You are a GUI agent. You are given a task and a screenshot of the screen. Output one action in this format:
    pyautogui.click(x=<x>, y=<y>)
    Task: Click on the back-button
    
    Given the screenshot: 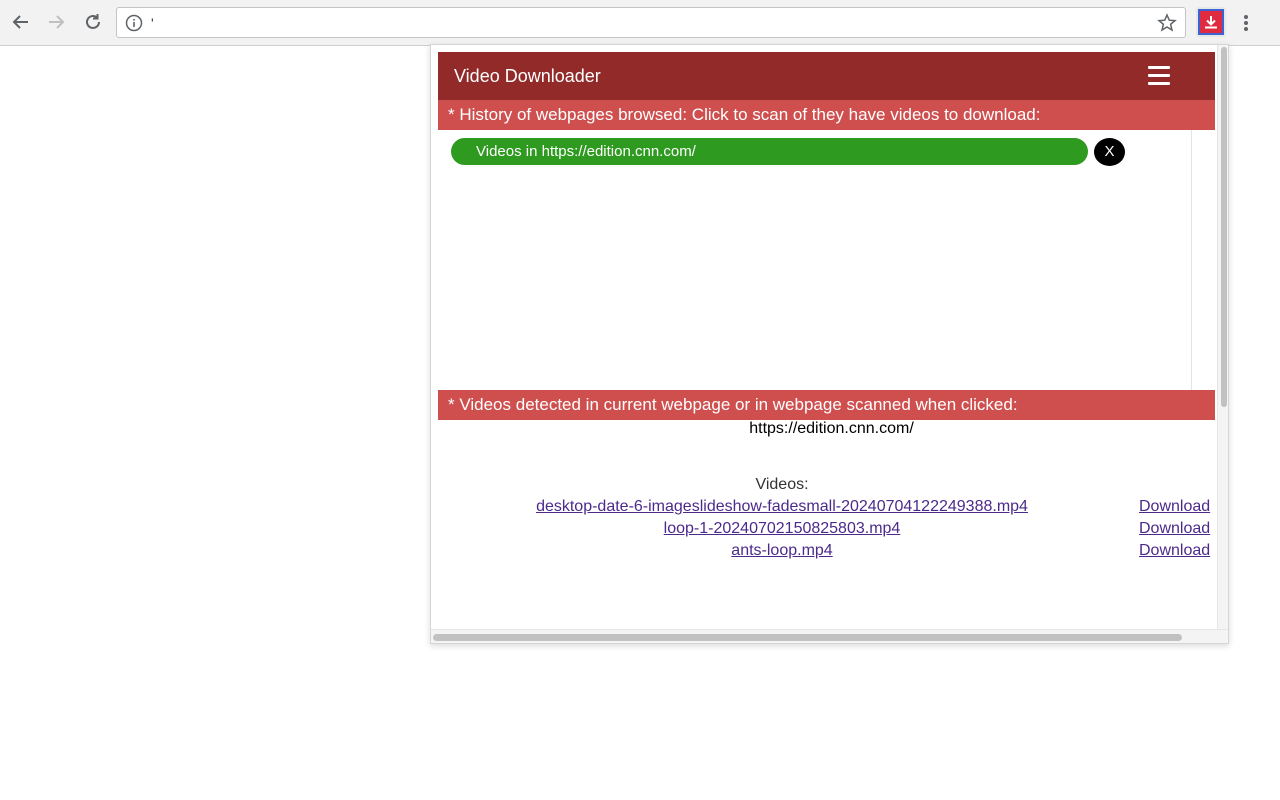 What is the action you would take?
    pyautogui.click(x=21, y=22)
    